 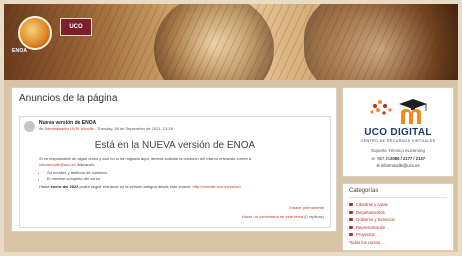 What do you see at coordinates (64, 186) in the screenshot?
I see `post-para2-bold: enero del 2022` at bounding box center [64, 186].